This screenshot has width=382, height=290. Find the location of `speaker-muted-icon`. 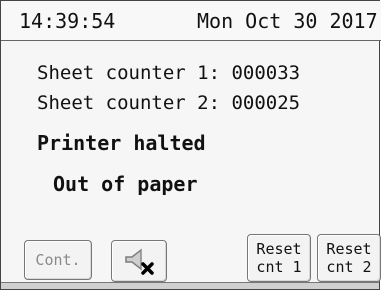

speaker-muted-icon is located at coordinates (139, 261).